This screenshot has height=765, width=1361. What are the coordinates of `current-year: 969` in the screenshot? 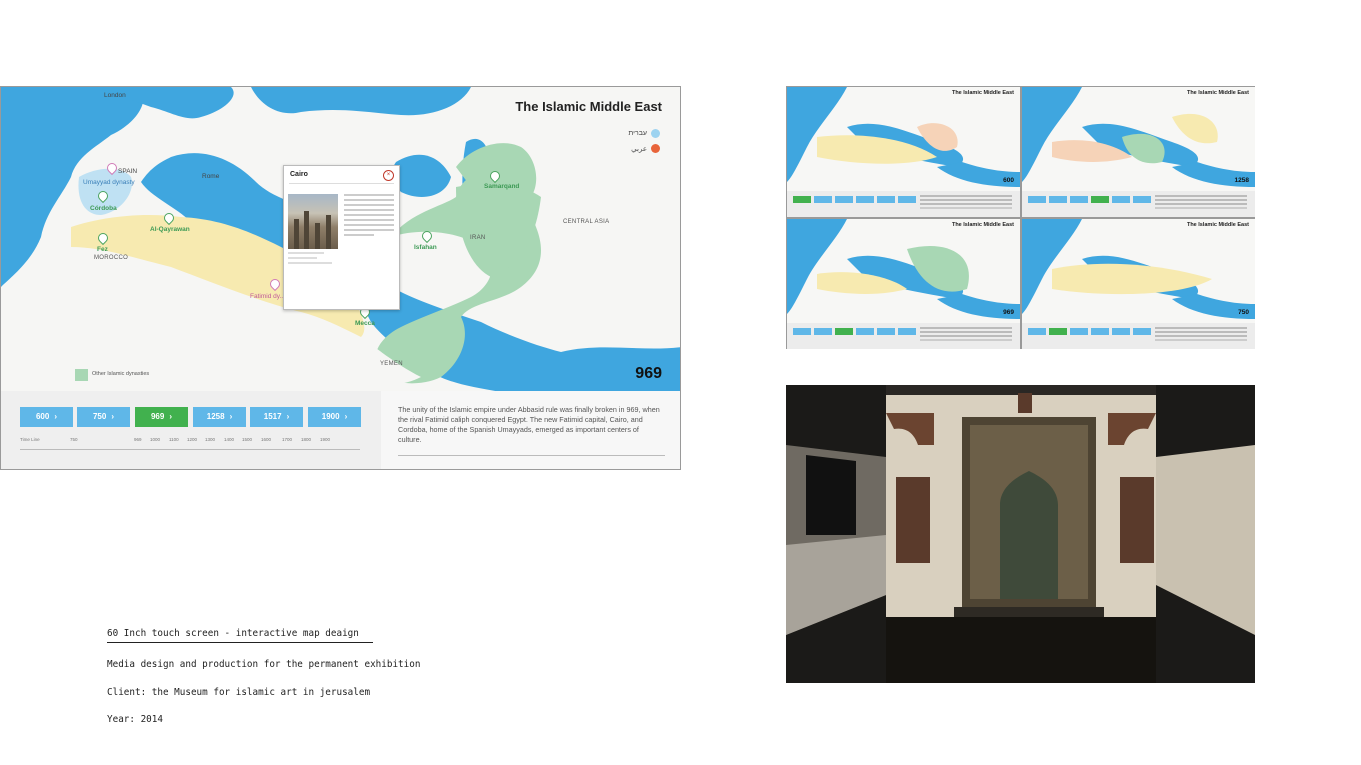 It's located at (648, 373).